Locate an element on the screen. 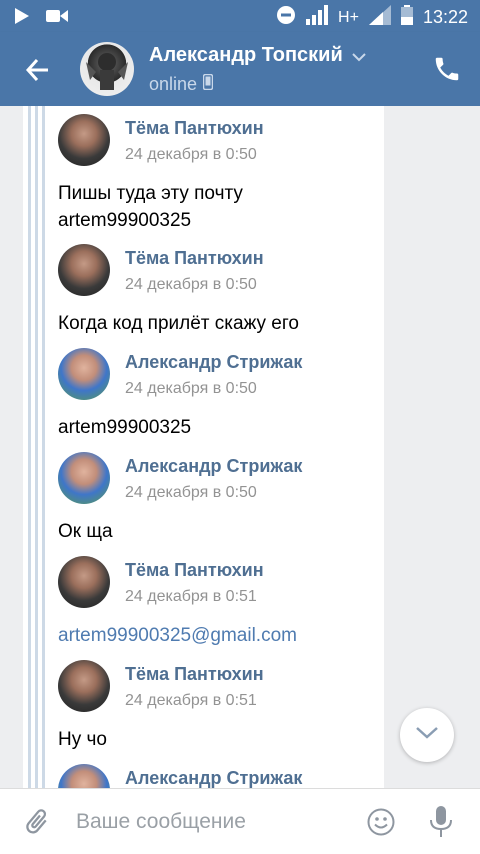  status-bar: H+ 13:22 is located at coordinates (240, 16).